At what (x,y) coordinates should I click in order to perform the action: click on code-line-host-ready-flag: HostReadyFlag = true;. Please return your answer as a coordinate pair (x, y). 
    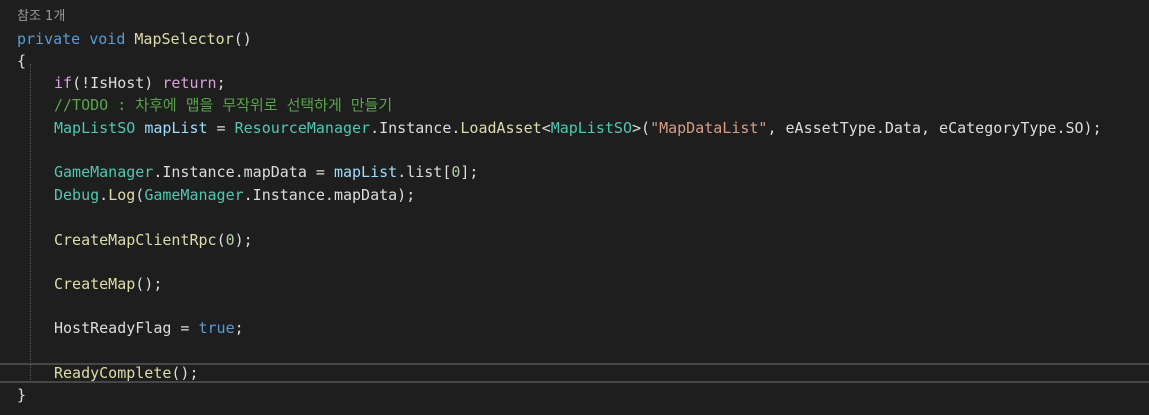
    Looking at the image, I should click on (130, 328).